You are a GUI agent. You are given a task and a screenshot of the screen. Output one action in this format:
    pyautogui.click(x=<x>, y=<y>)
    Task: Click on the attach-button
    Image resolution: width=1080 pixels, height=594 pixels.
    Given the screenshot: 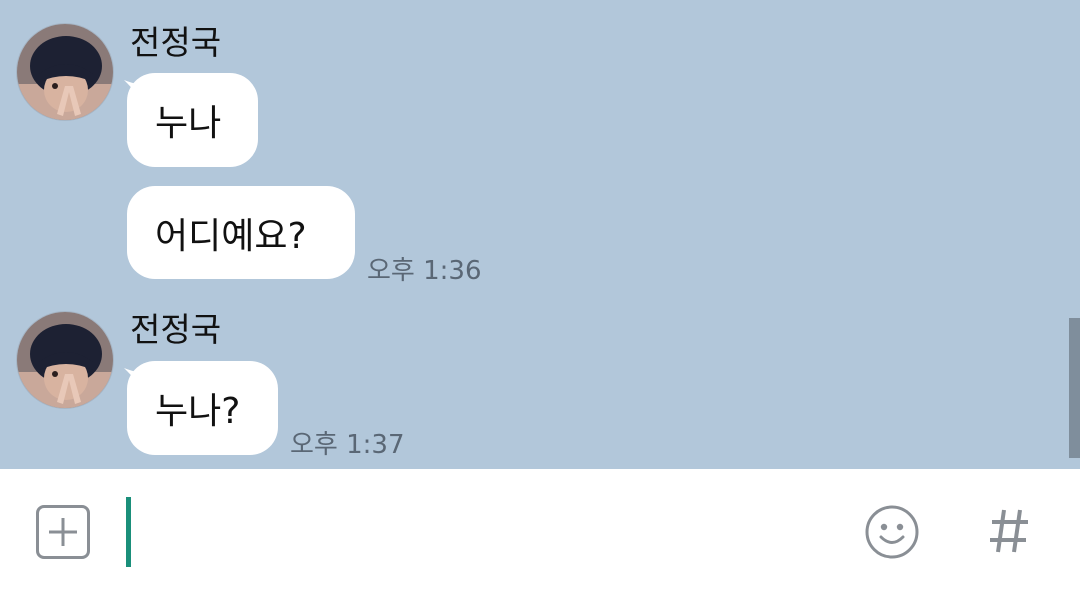 What is the action you would take?
    pyautogui.click(x=63, y=532)
    